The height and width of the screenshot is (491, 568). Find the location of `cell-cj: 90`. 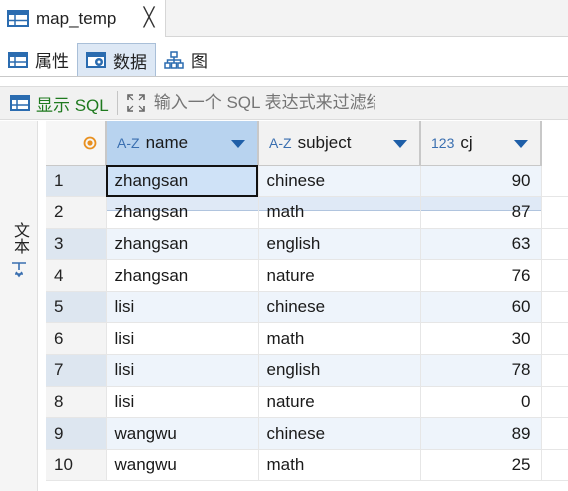

cell-cj: 90 is located at coordinates (481, 181).